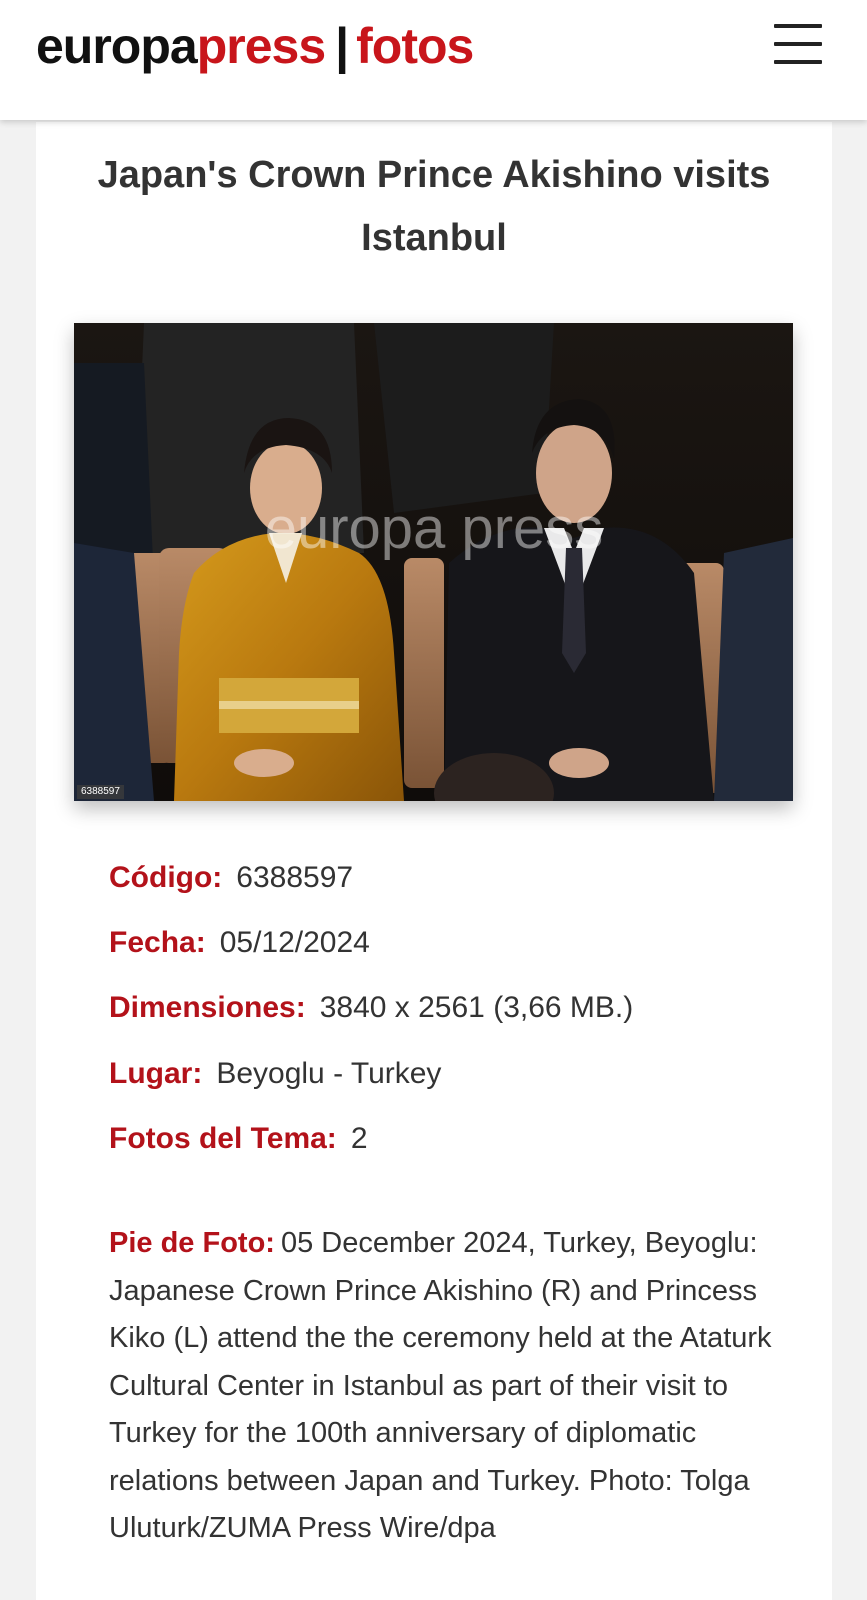 The height and width of the screenshot is (1600, 867). I want to click on site-header: europapress | fotos, so click(433, 60).